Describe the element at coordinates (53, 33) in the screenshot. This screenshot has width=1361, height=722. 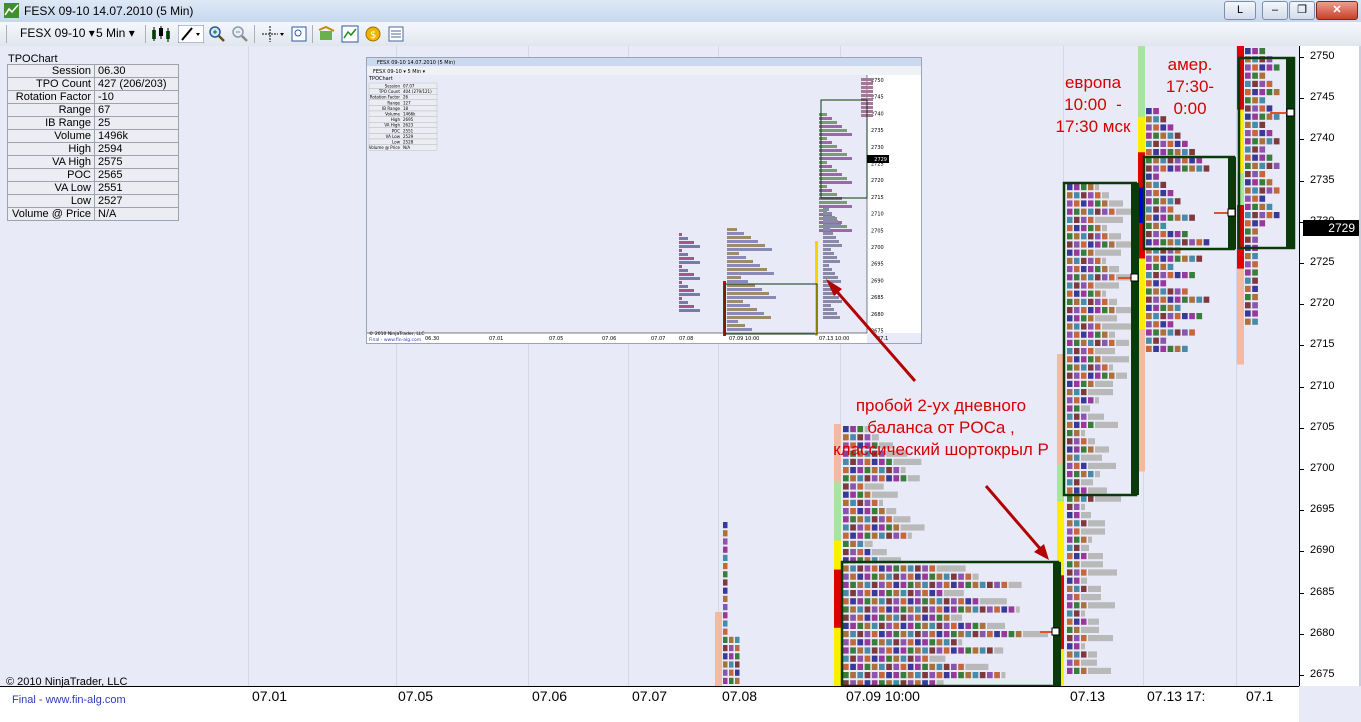
I see `instrument-label: FESX 09-10` at that location.